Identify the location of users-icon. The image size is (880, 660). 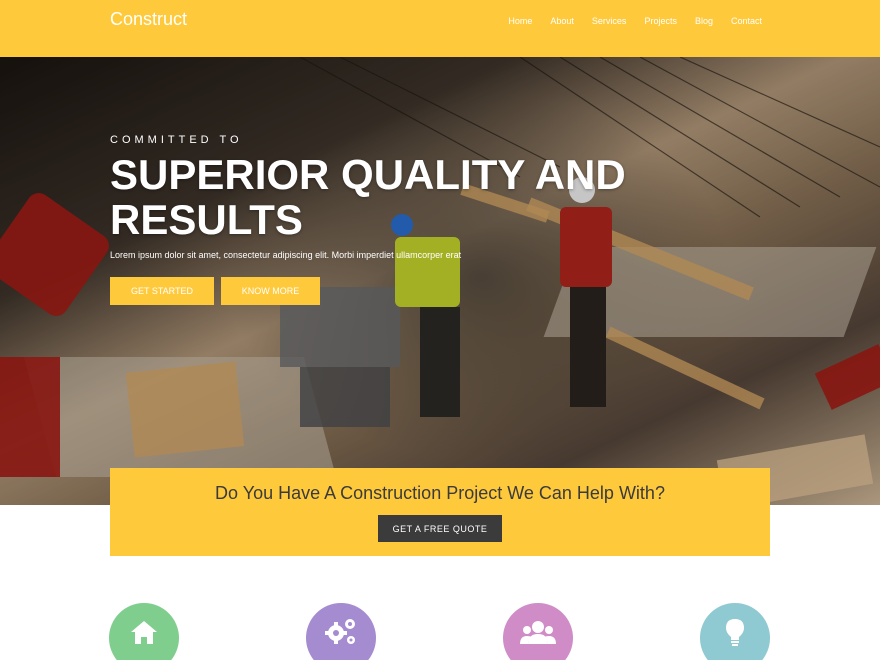
(538, 632).